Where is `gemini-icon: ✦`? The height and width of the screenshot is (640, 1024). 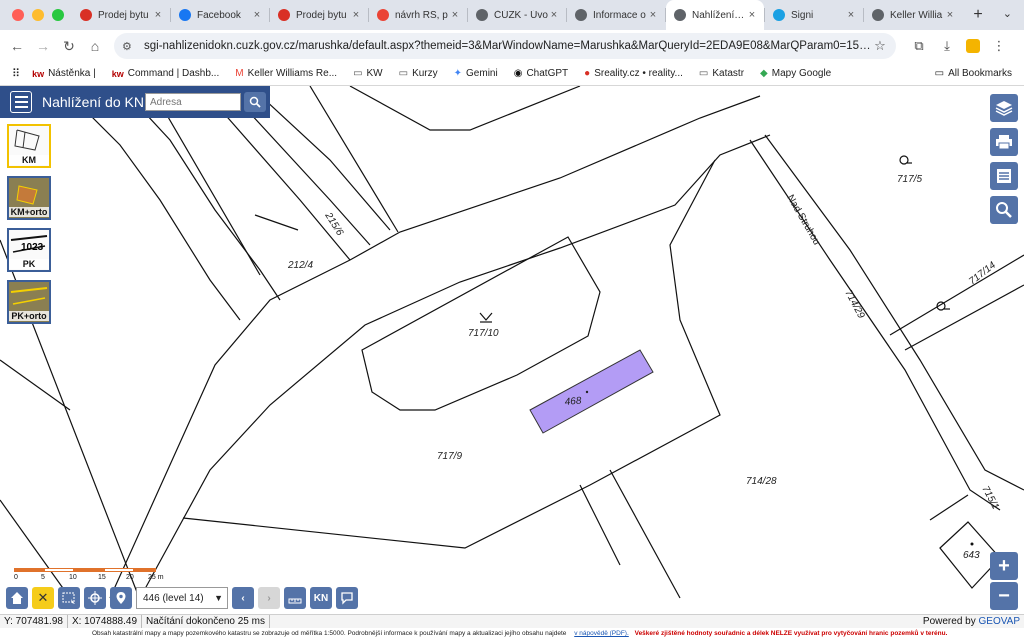 gemini-icon: ✦ is located at coordinates (458, 73).